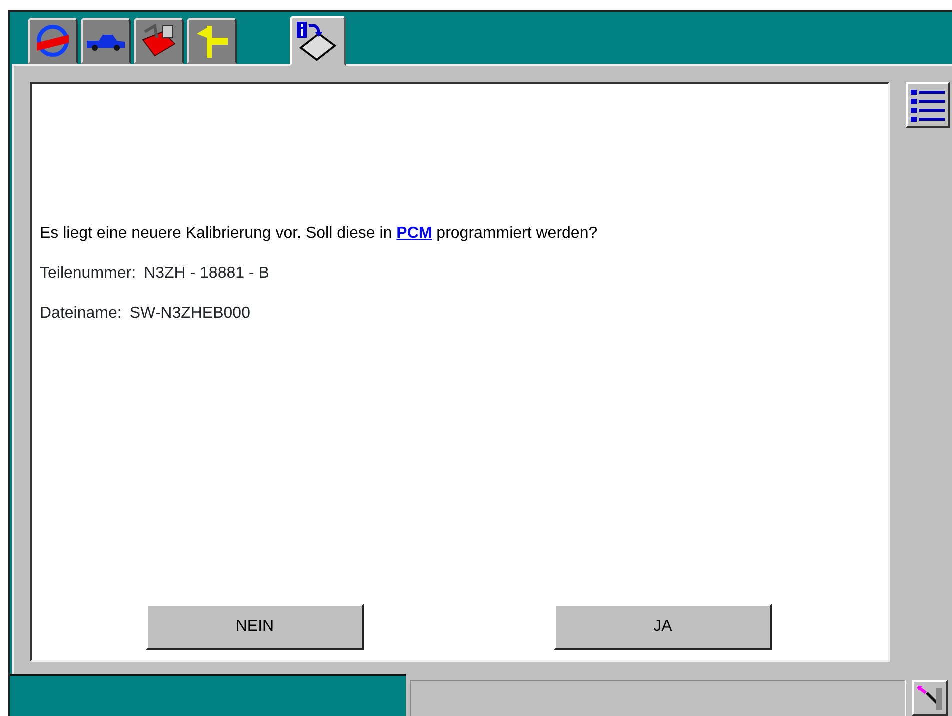 The width and height of the screenshot is (952, 716). I want to click on field-label: Teilenummer:, so click(88, 273).